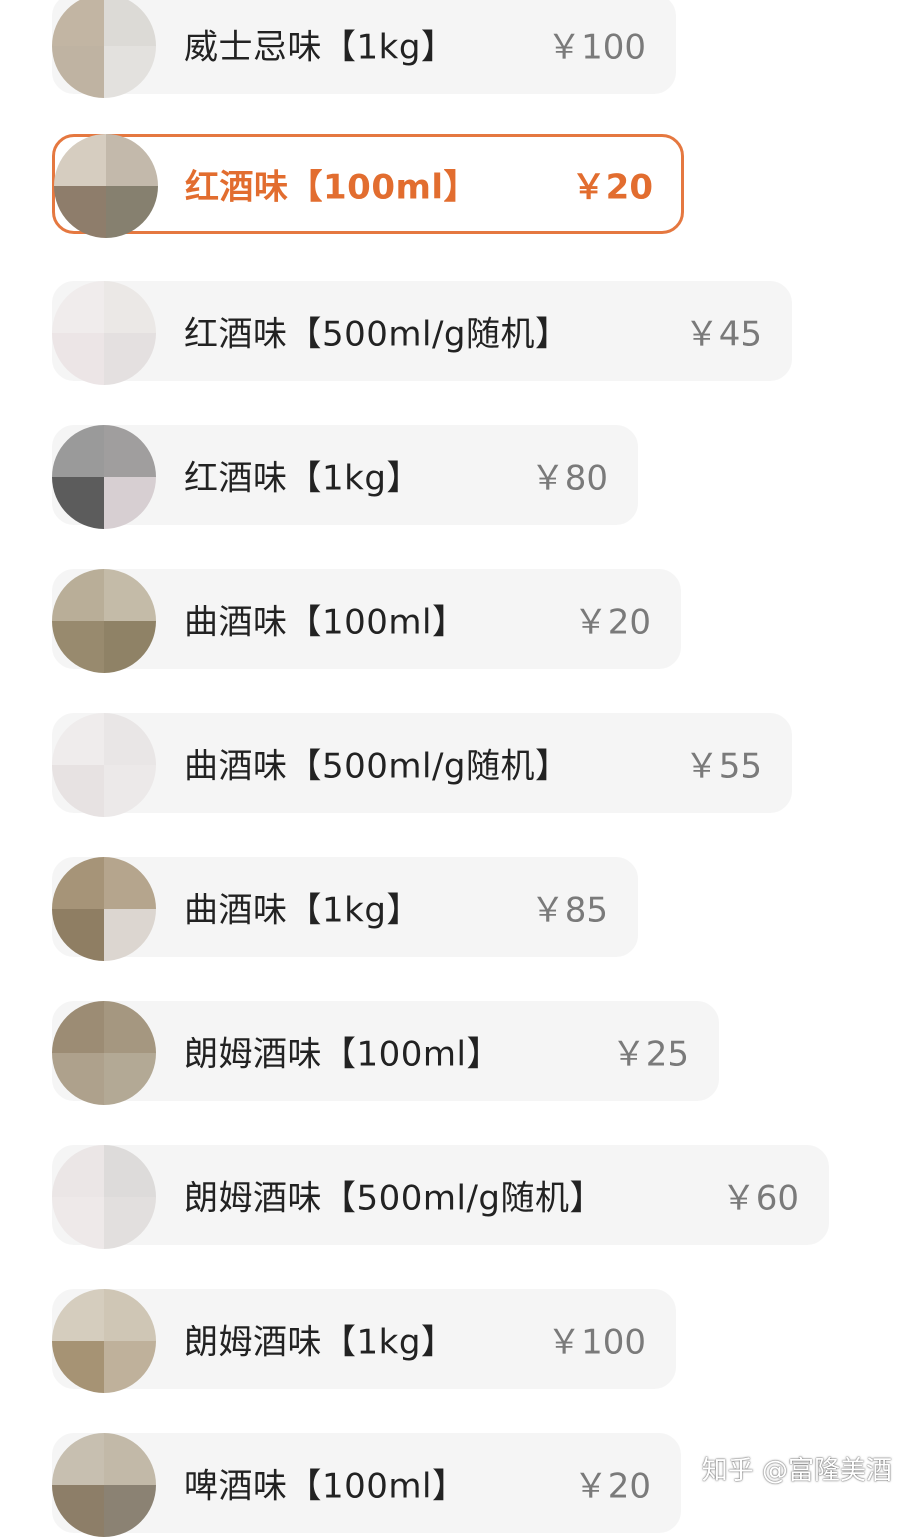 This screenshot has height=1537, width=912. Describe the element at coordinates (325, 622) in the screenshot. I see `sku-name: 曲酒味【100ml】` at that location.